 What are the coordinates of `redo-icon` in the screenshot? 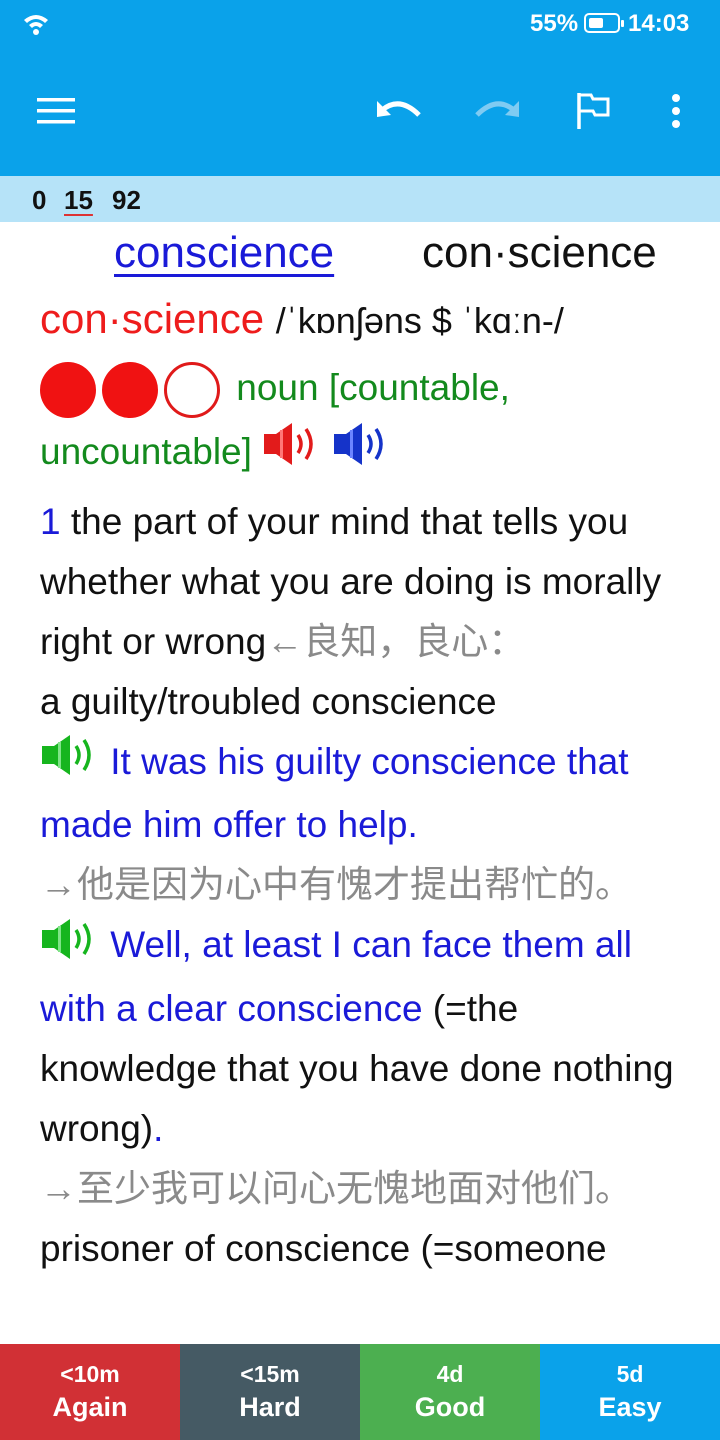 It's located at (497, 109).